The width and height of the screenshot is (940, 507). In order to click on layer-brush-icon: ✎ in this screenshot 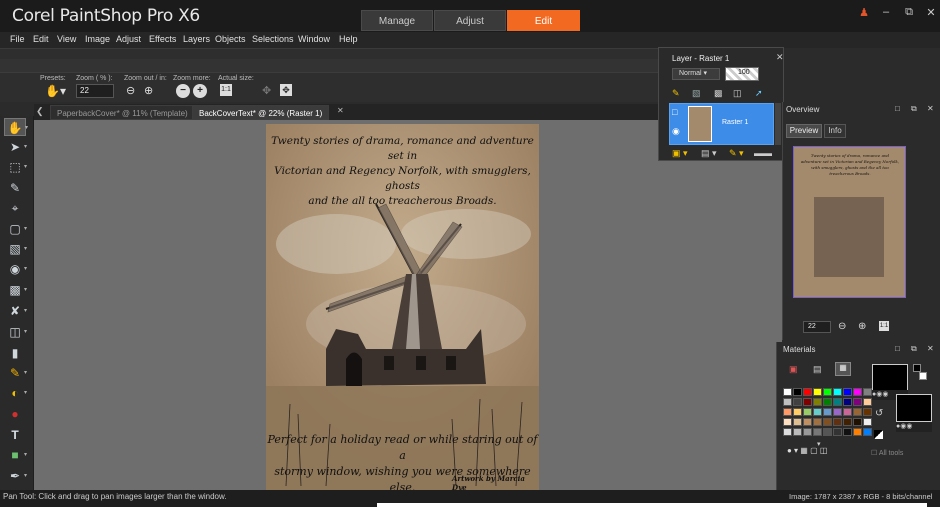, I will do `click(676, 93)`.